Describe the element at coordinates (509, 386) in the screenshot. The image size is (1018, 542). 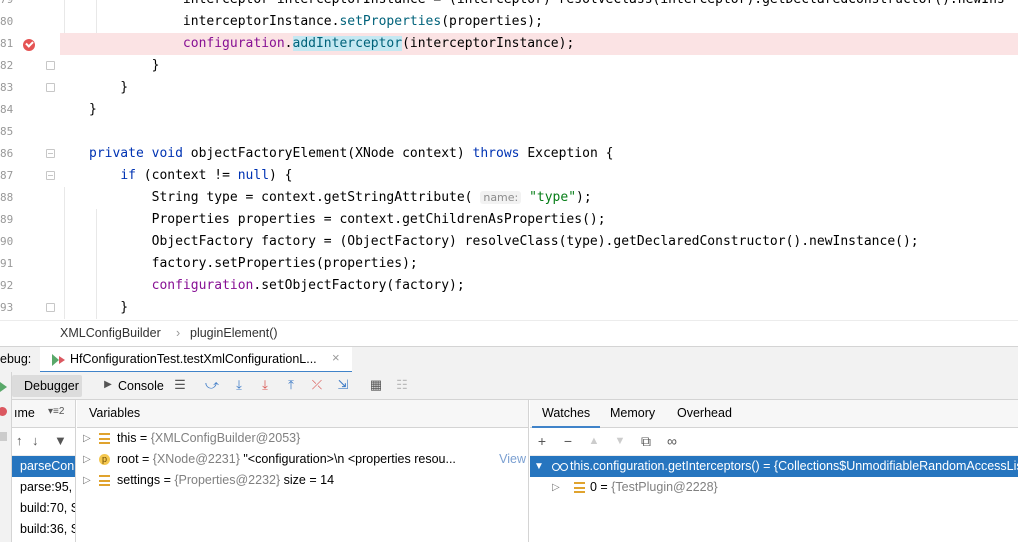
I see `debug-toolbar: Debugger ▶ Console ☰ ⤻ ⤓ ⤓ ⤒ ⤫ ⇲ ▦ ☷` at that location.